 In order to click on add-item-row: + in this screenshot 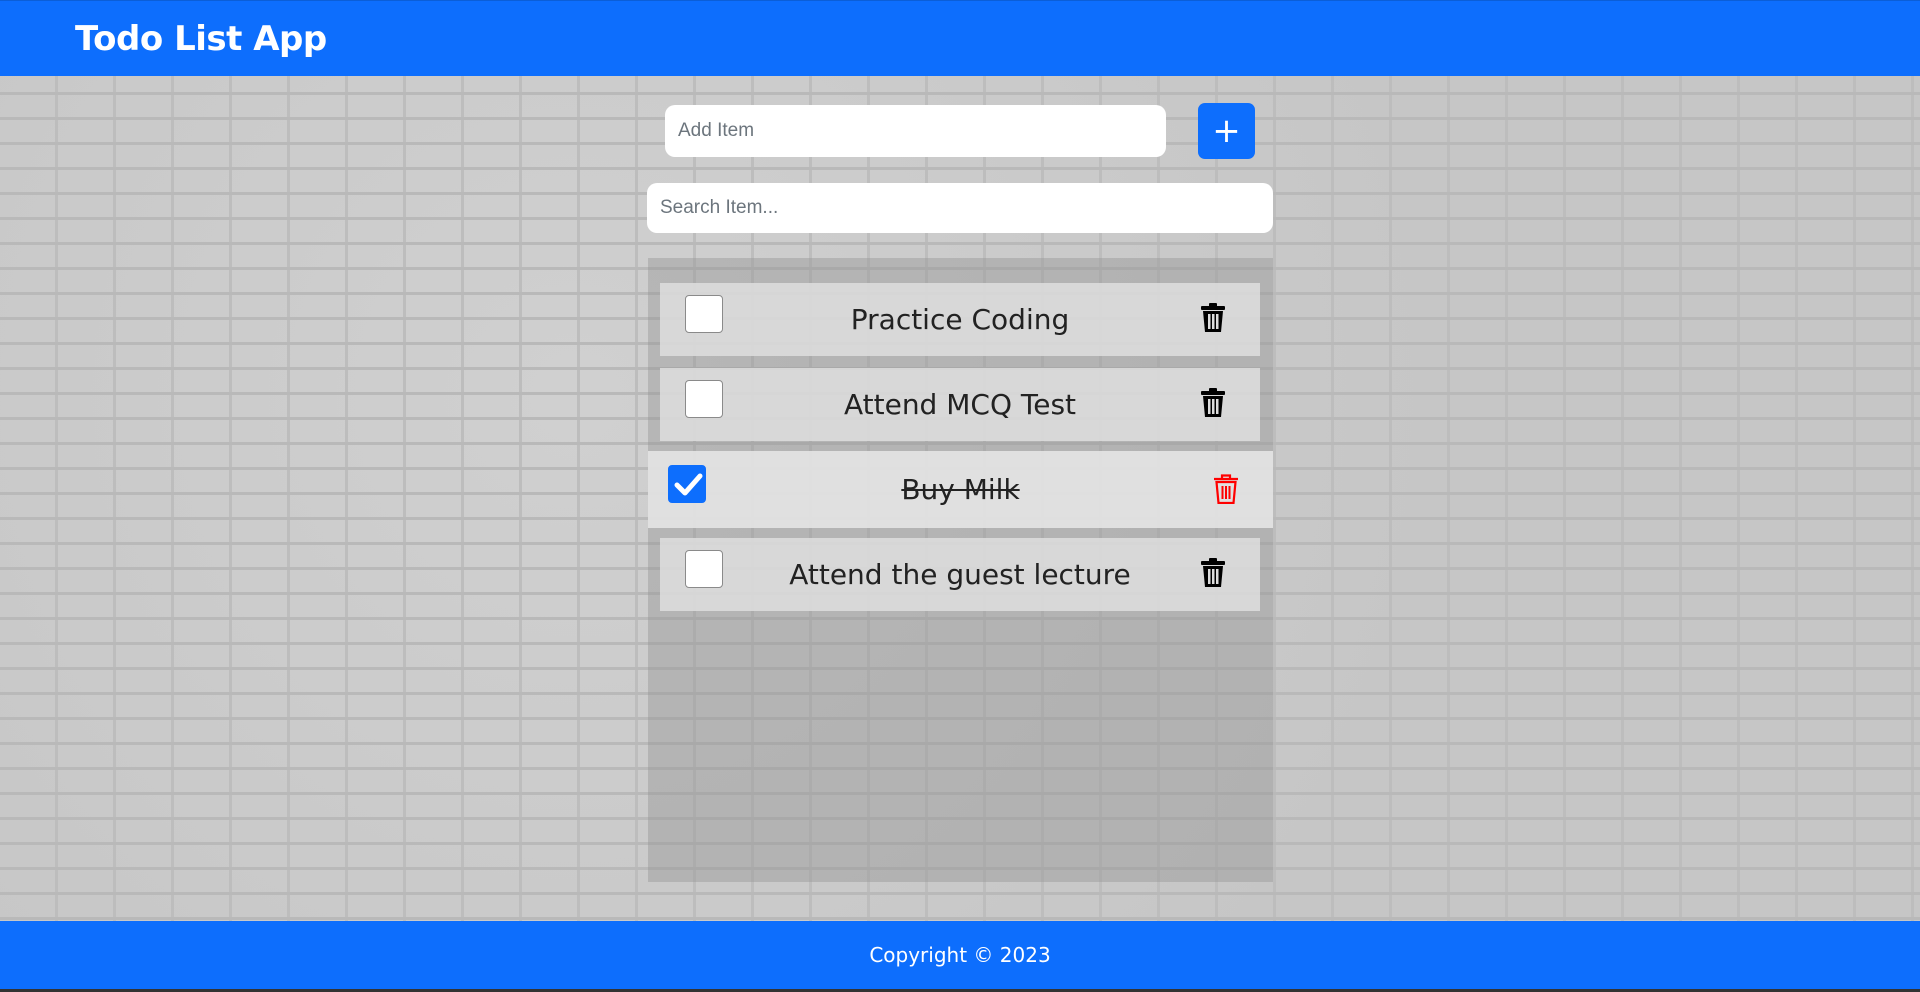, I will do `click(960, 131)`.